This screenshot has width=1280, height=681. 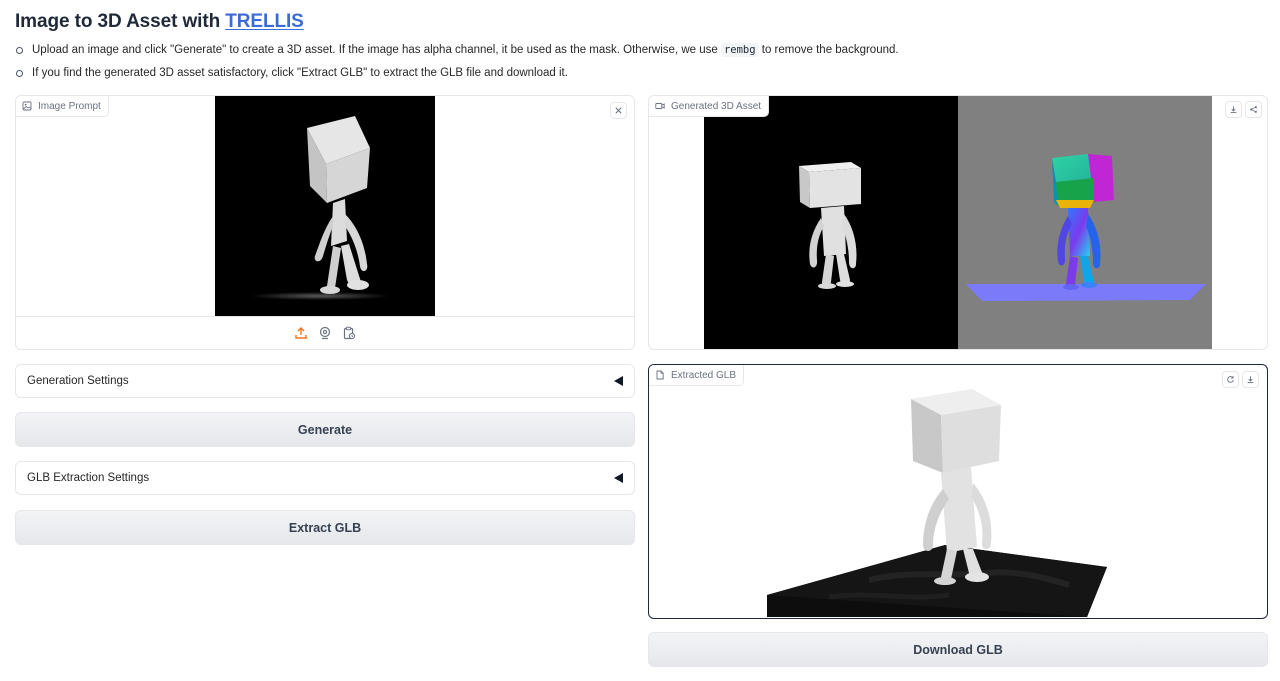 I want to click on generated-asset-render, so click(x=958, y=222).